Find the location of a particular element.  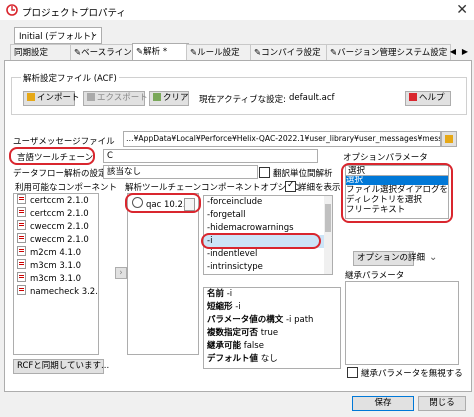

import-label: インポート is located at coordinates (58, 98).